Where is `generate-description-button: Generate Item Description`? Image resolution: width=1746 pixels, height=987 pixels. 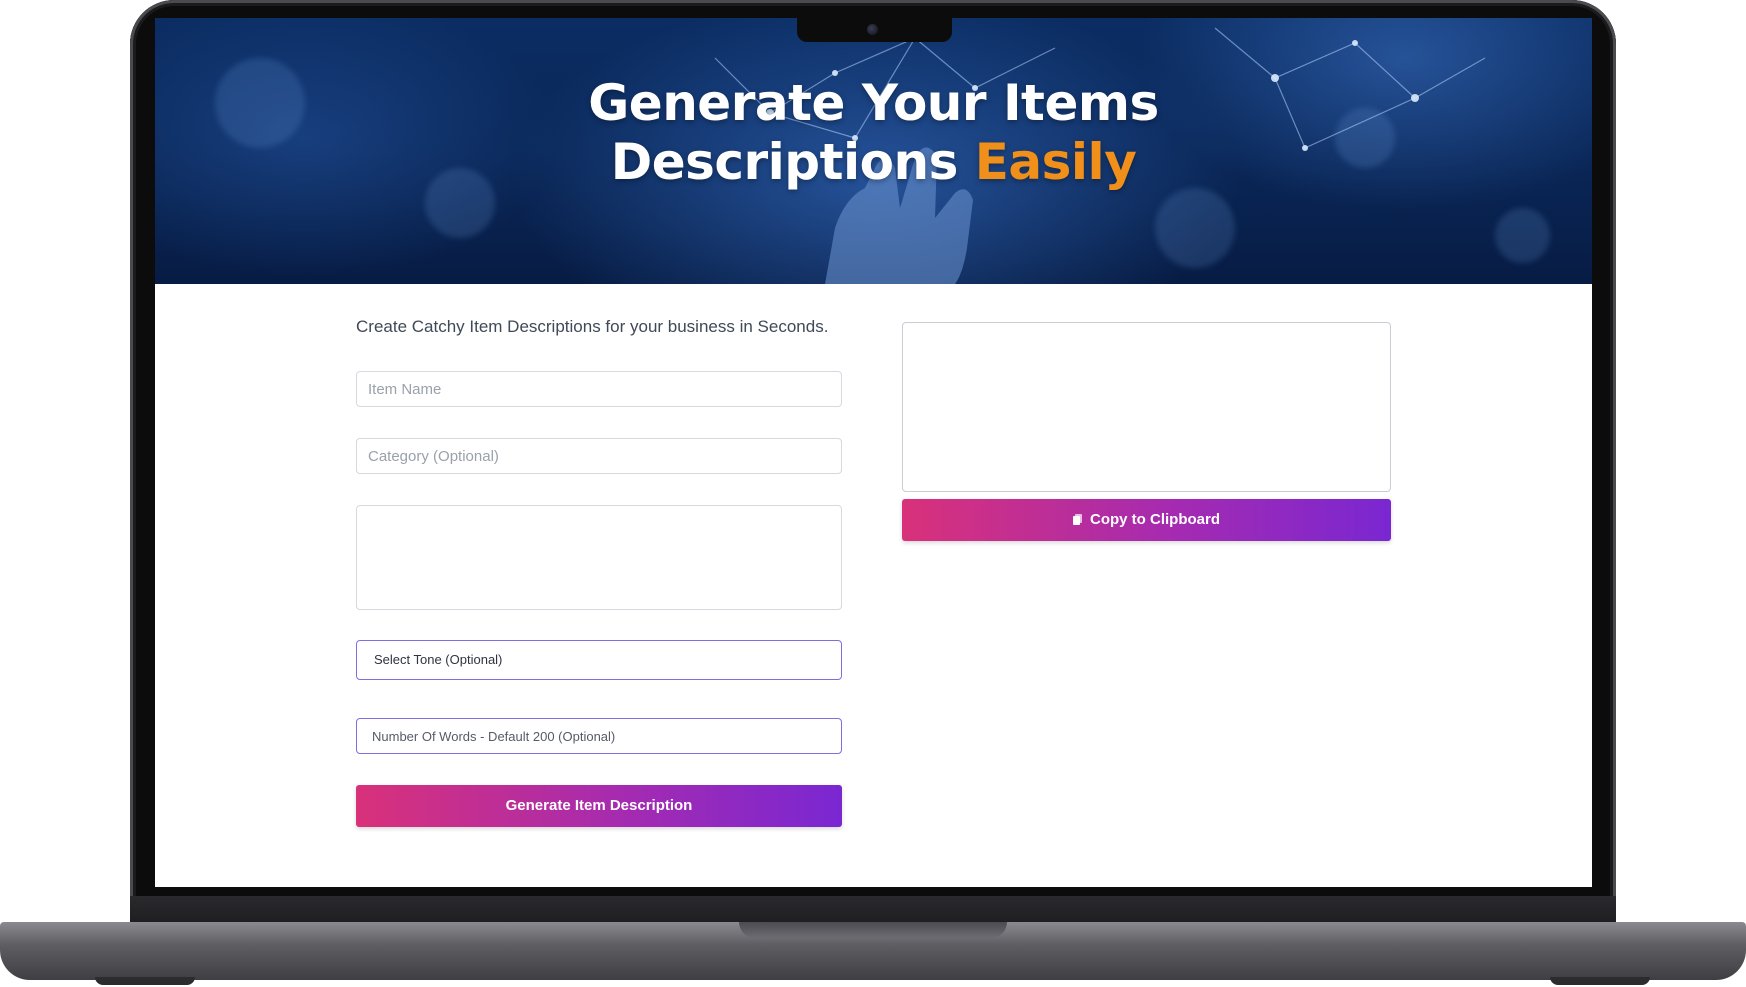
generate-description-button: Generate Item Description is located at coordinates (599, 806).